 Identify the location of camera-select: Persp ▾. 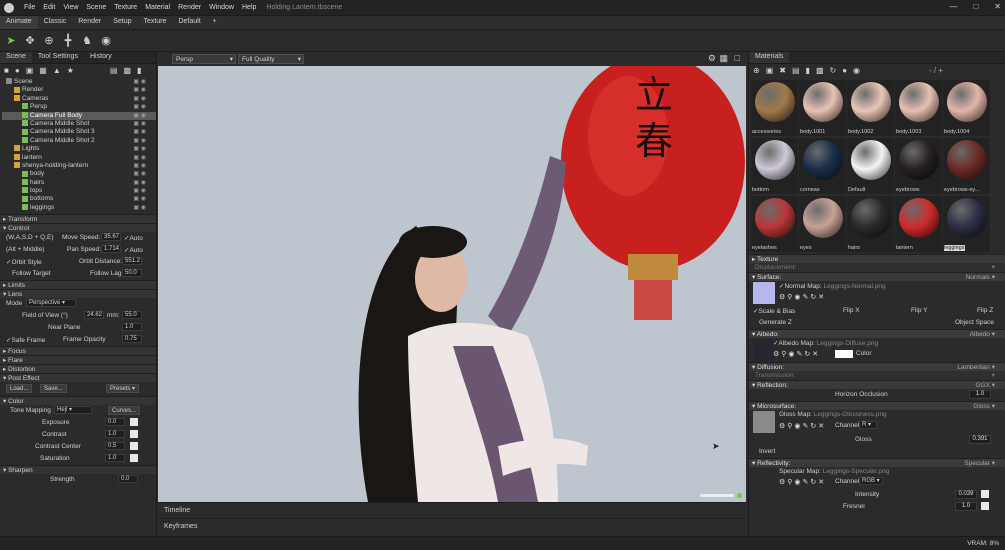
(204, 59).